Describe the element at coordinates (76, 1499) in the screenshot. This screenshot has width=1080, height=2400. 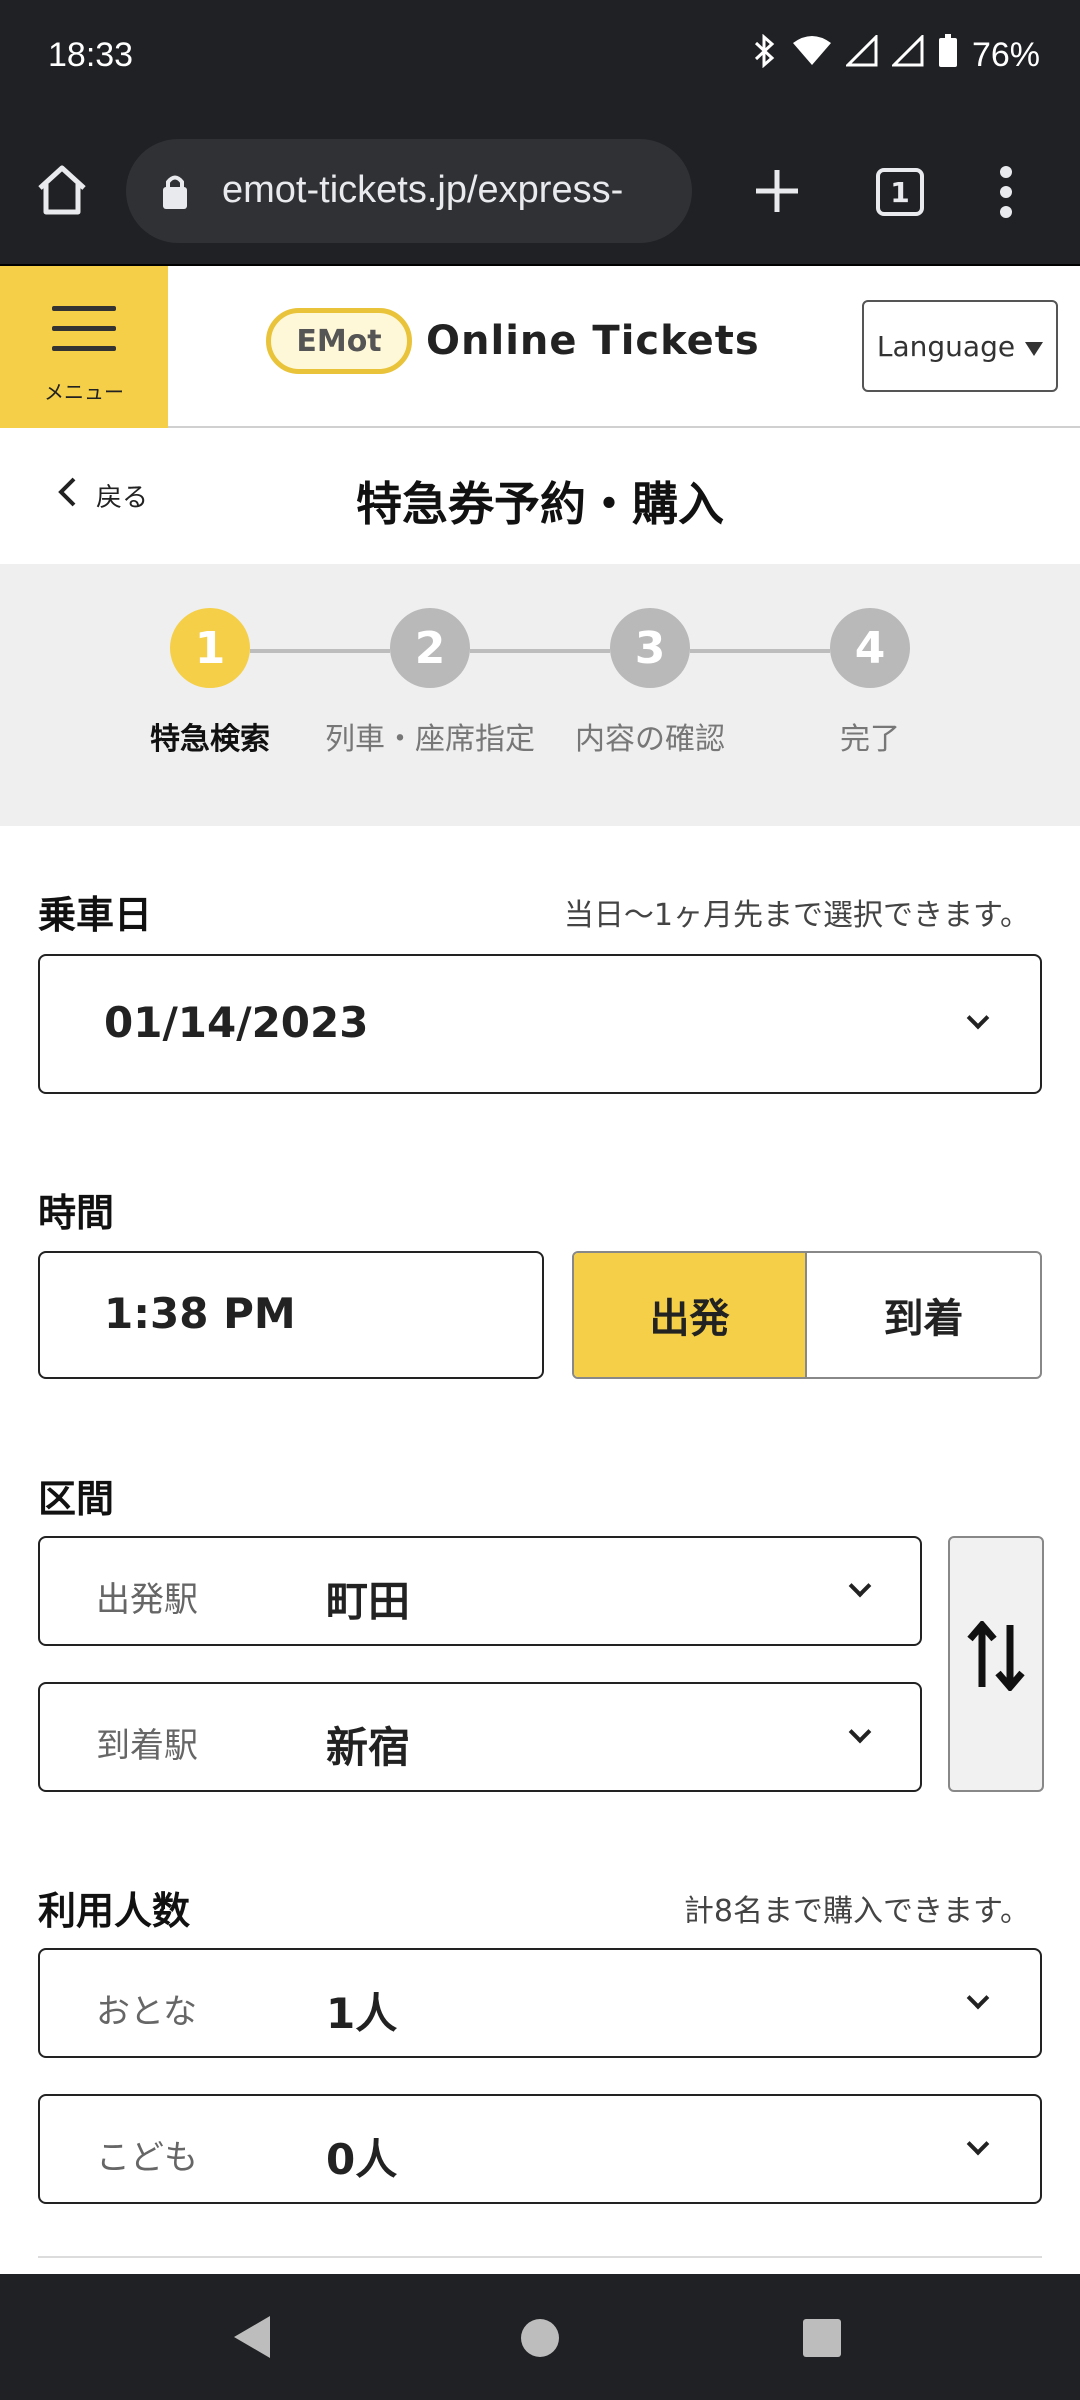
I see `route-section-label: 区間` at that location.